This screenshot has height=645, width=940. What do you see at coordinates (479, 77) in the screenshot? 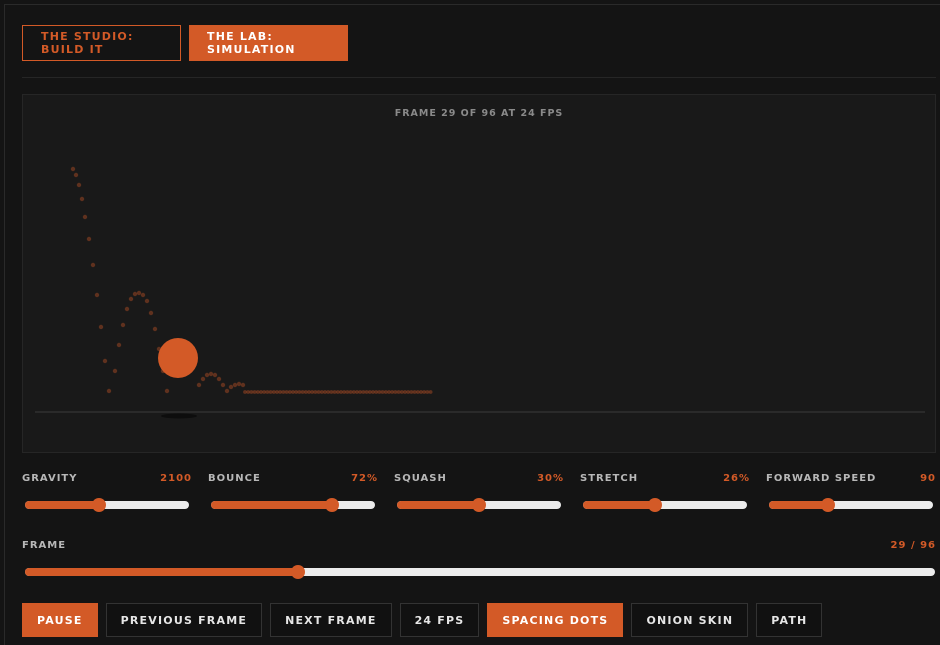
I see `divider` at bounding box center [479, 77].